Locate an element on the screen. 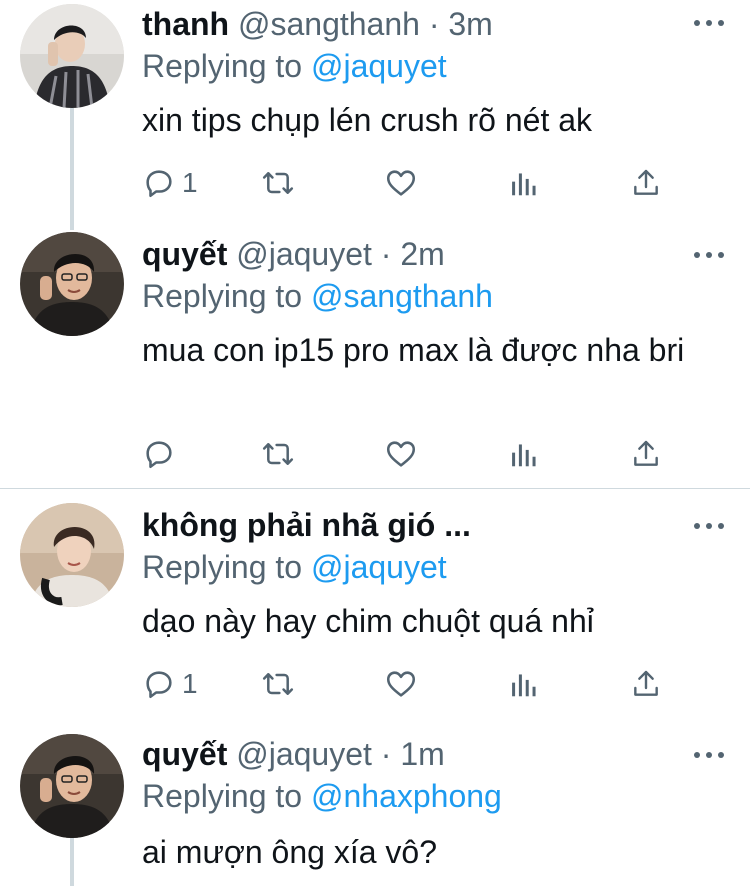 Image resolution: width=750 pixels, height=886 pixels. mention-link: @nhaxphong is located at coordinates (406, 796).